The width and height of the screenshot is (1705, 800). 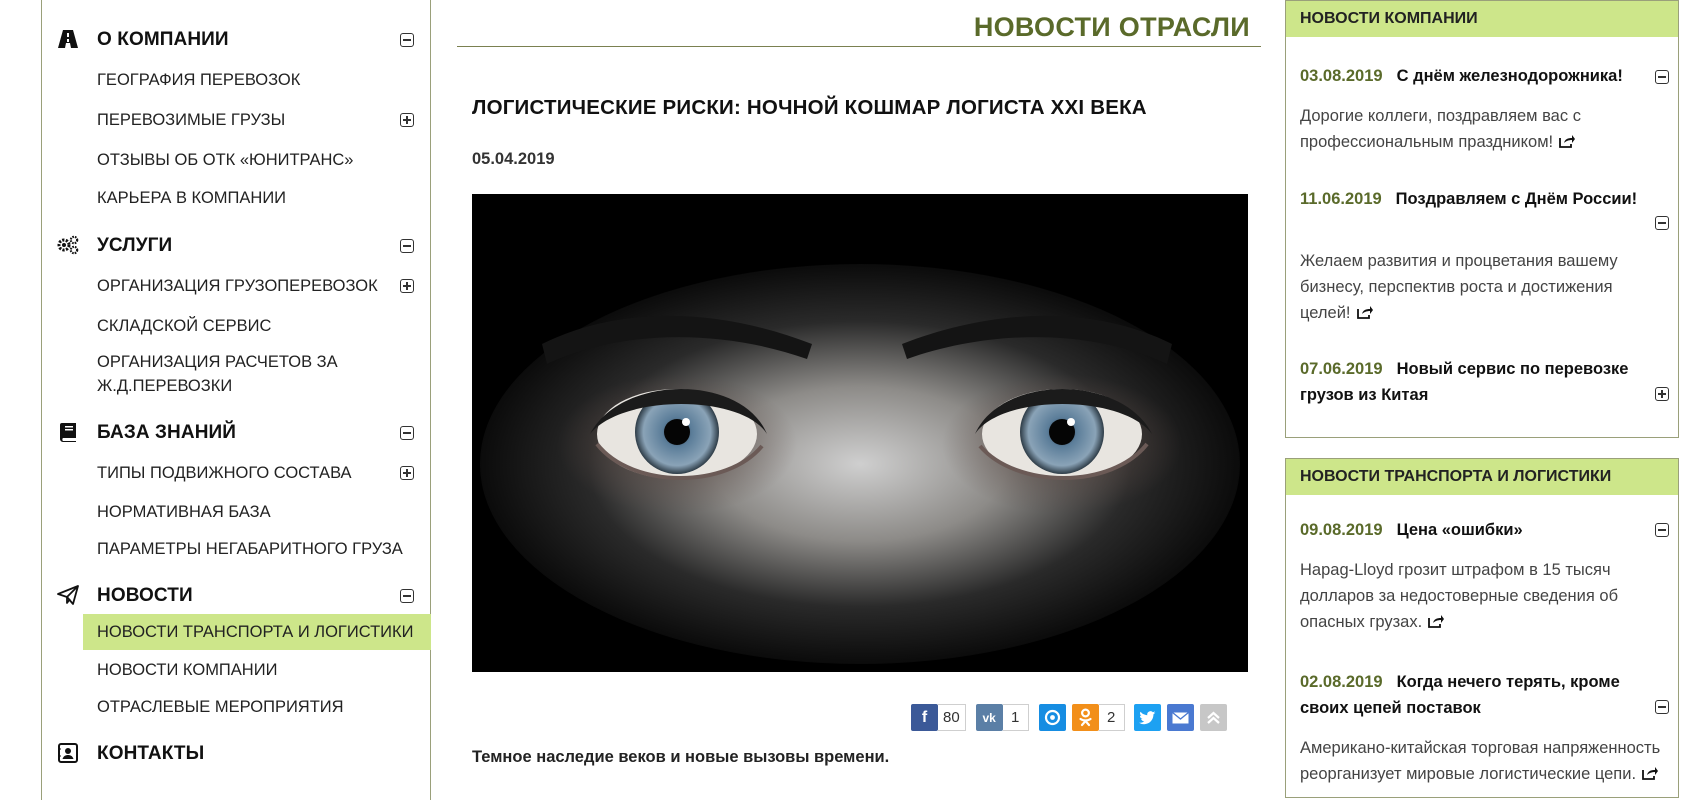 What do you see at coordinates (513, 159) in the screenshot?
I see `article-date: 05.04.2019` at bounding box center [513, 159].